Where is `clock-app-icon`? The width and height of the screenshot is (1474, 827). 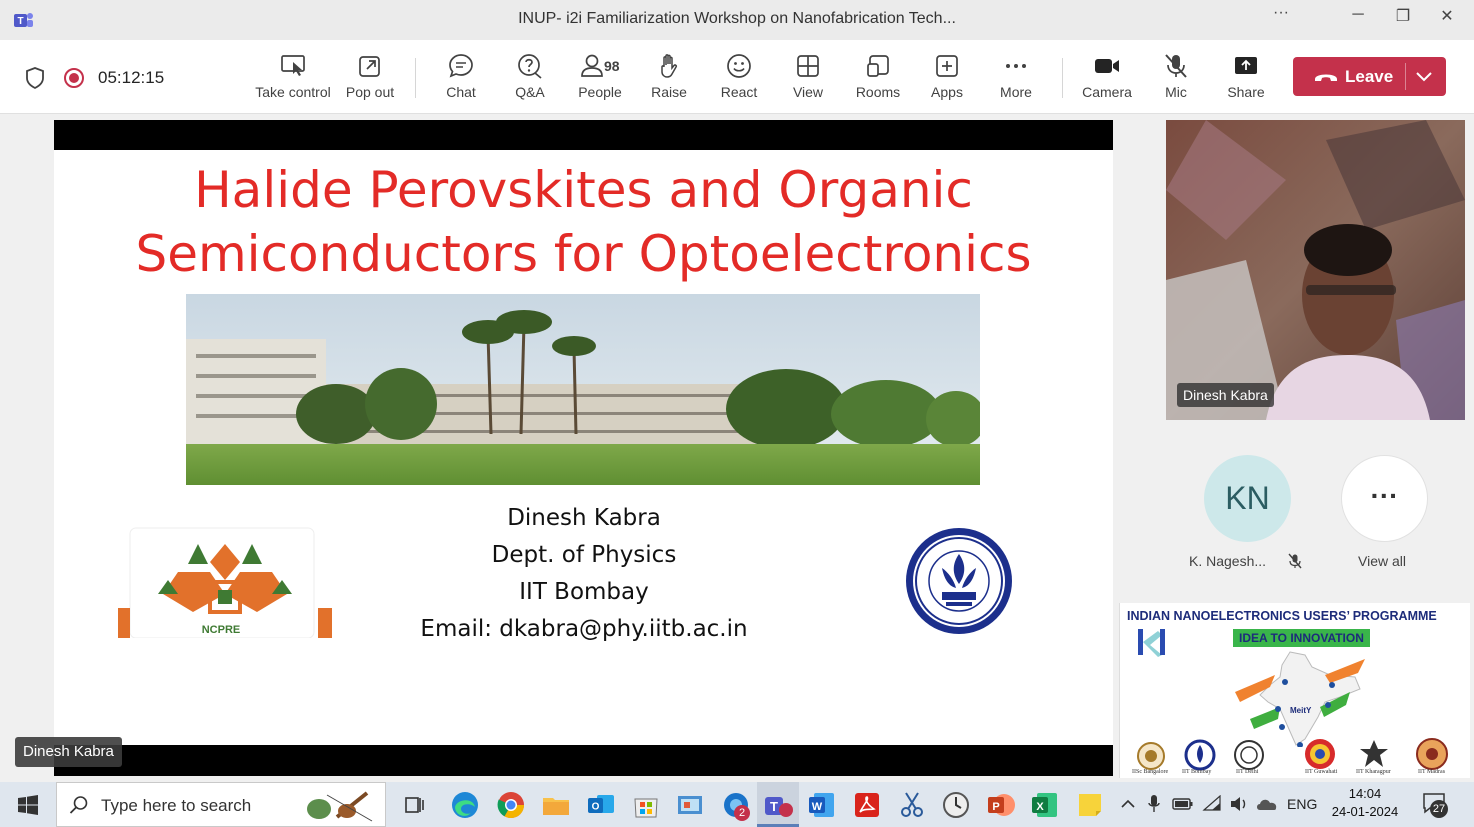
clock-app-icon is located at coordinates (956, 805).